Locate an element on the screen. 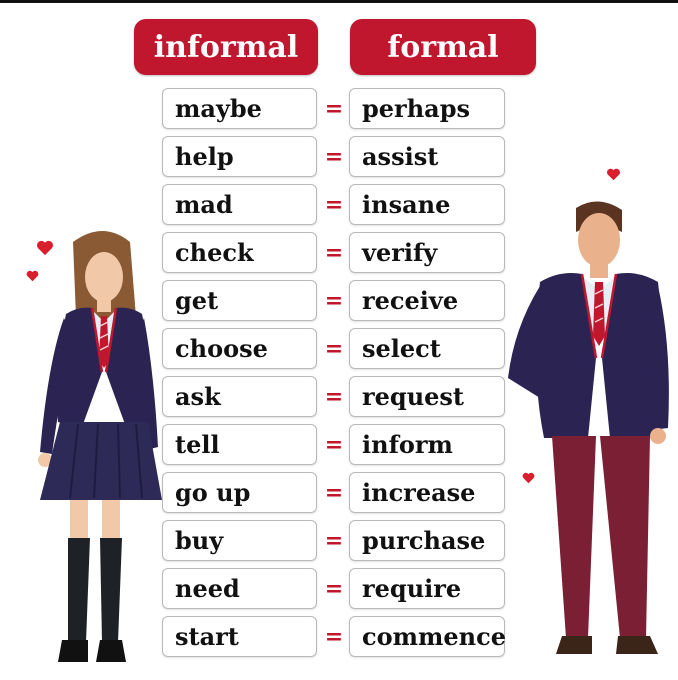 This screenshot has height=680, width=678. formal-word: perhaps is located at coordinates (427, 108).